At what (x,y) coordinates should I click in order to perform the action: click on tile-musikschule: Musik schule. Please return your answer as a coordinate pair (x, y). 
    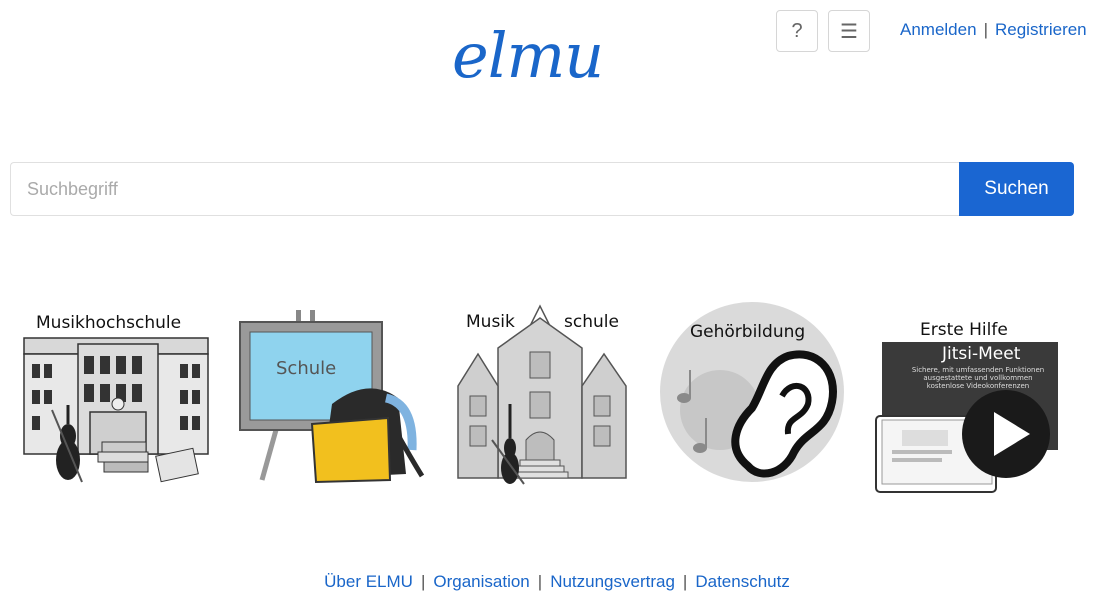
    Looking at the image, I should click on (552, 400).